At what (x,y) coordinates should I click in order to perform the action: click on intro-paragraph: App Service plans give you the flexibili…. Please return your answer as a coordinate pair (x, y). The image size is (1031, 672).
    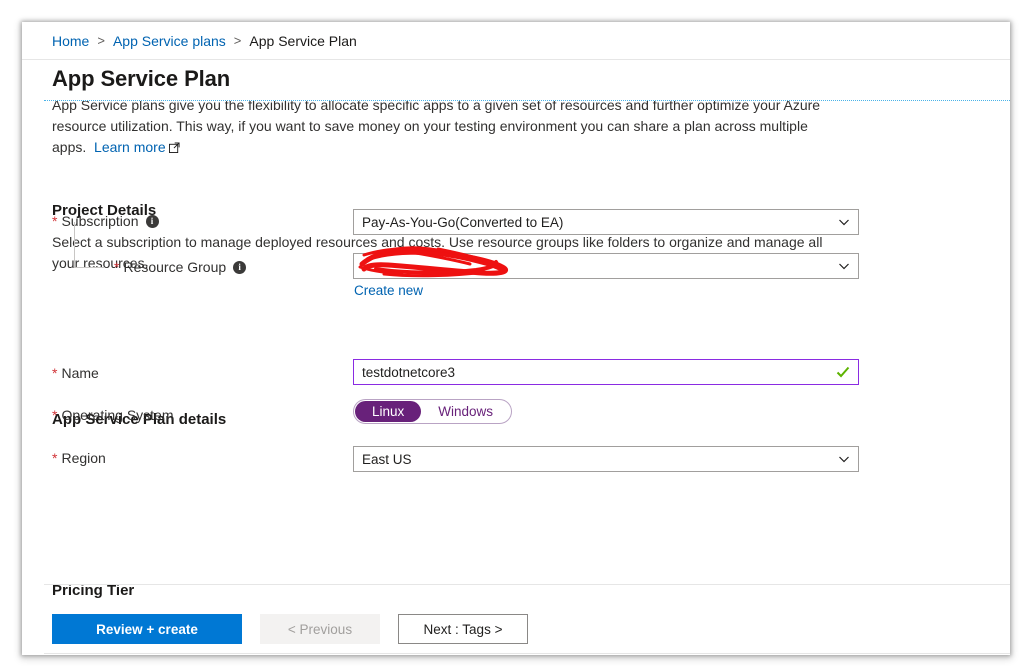
    Looking at the image, I should click on (447, 130).